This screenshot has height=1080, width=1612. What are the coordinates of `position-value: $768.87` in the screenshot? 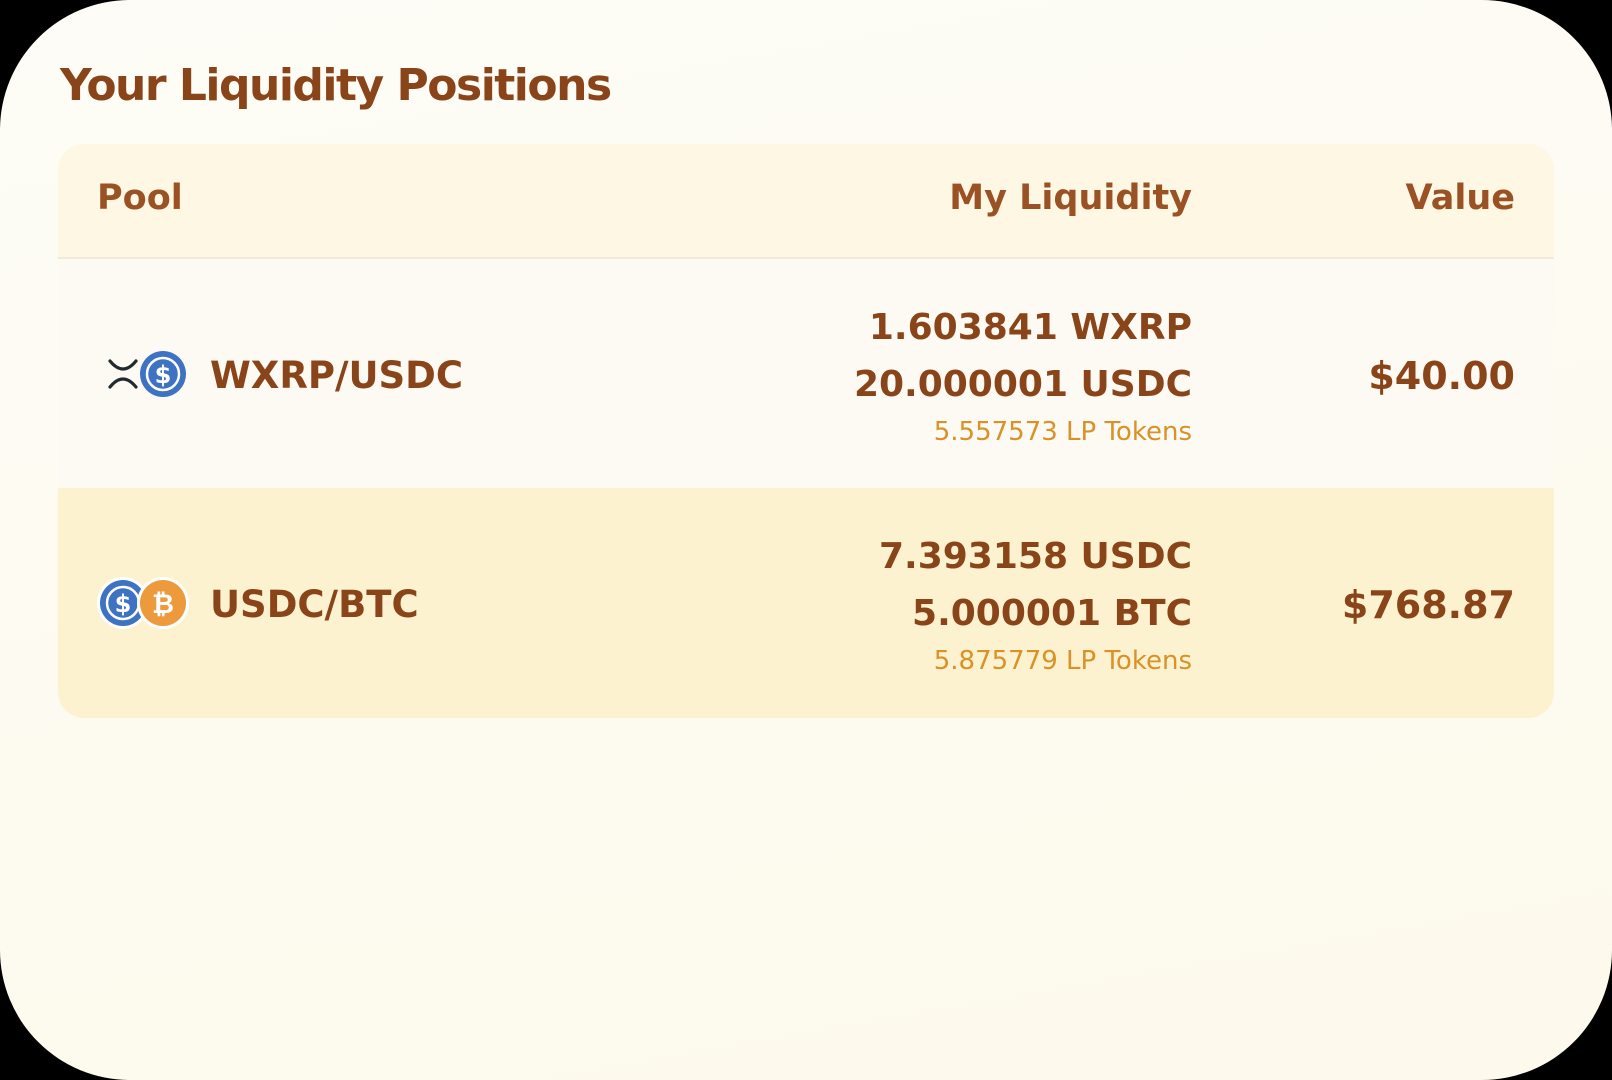 It's located at (1428, 605).